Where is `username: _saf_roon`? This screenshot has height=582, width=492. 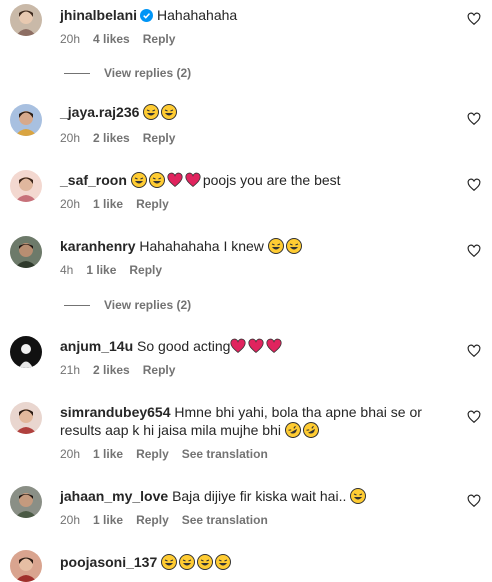 username: _saf_roon is located at coordinates (93, 180).